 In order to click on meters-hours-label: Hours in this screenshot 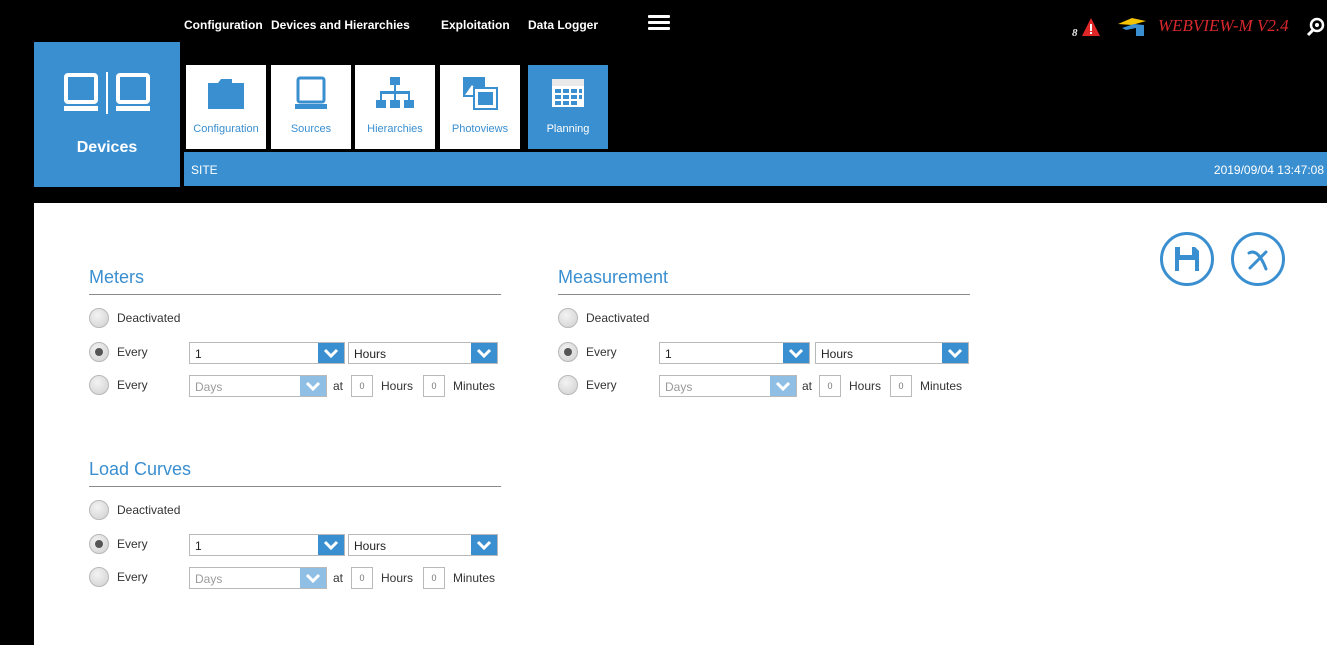, I will do `click(397, 386)`.